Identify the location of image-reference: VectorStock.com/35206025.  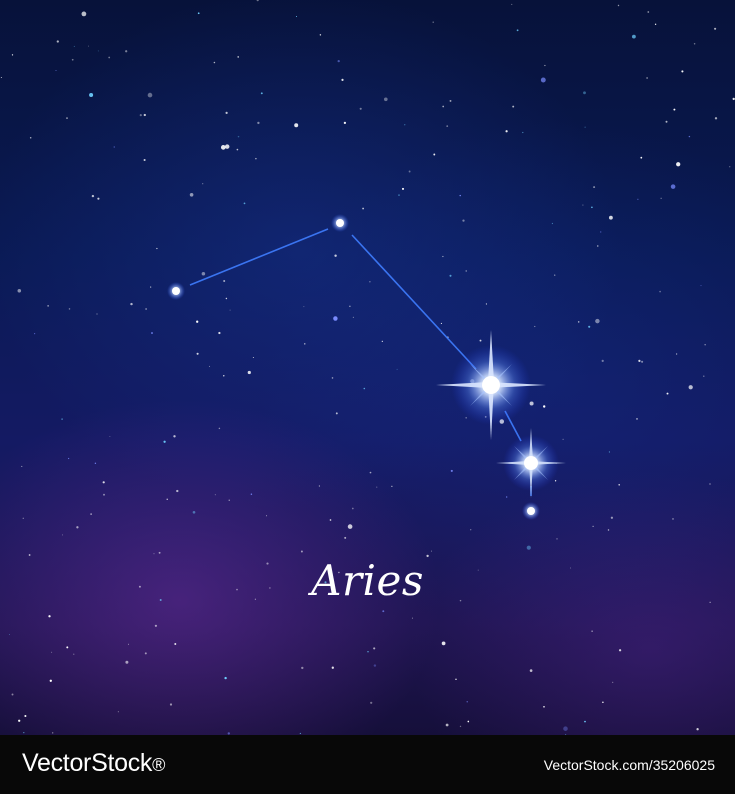
(629, 765).